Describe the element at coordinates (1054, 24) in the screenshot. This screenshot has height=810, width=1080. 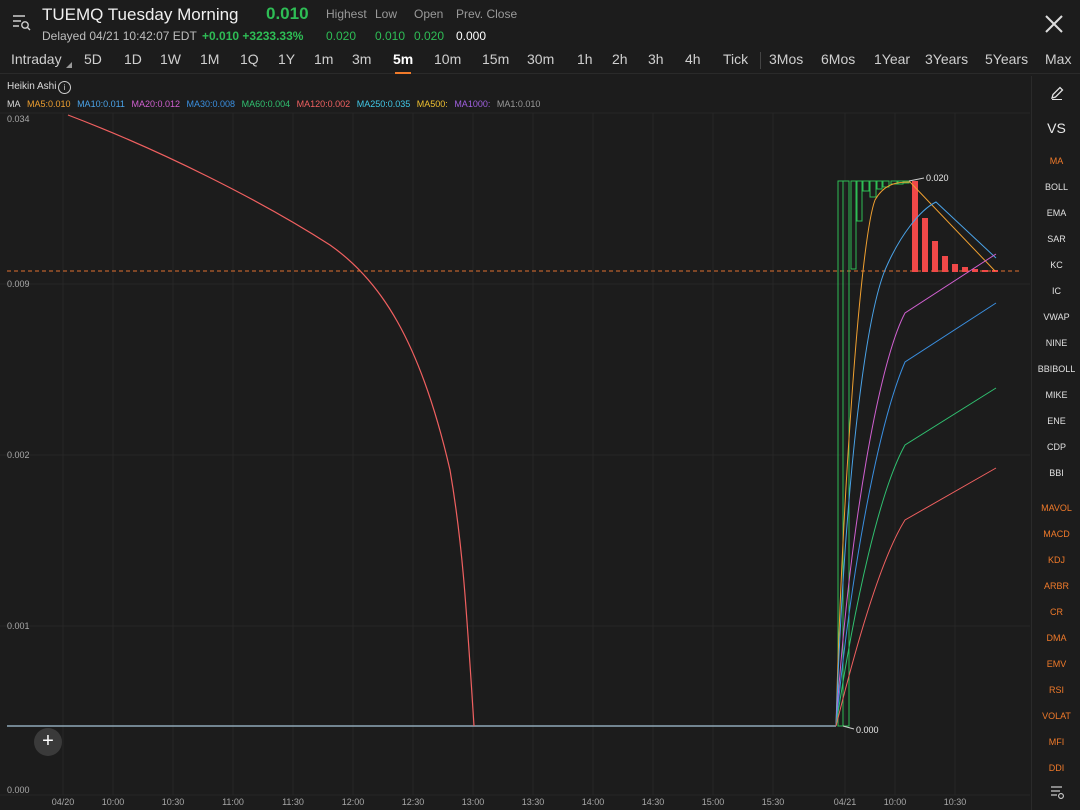
I see `close-icon` at that location.